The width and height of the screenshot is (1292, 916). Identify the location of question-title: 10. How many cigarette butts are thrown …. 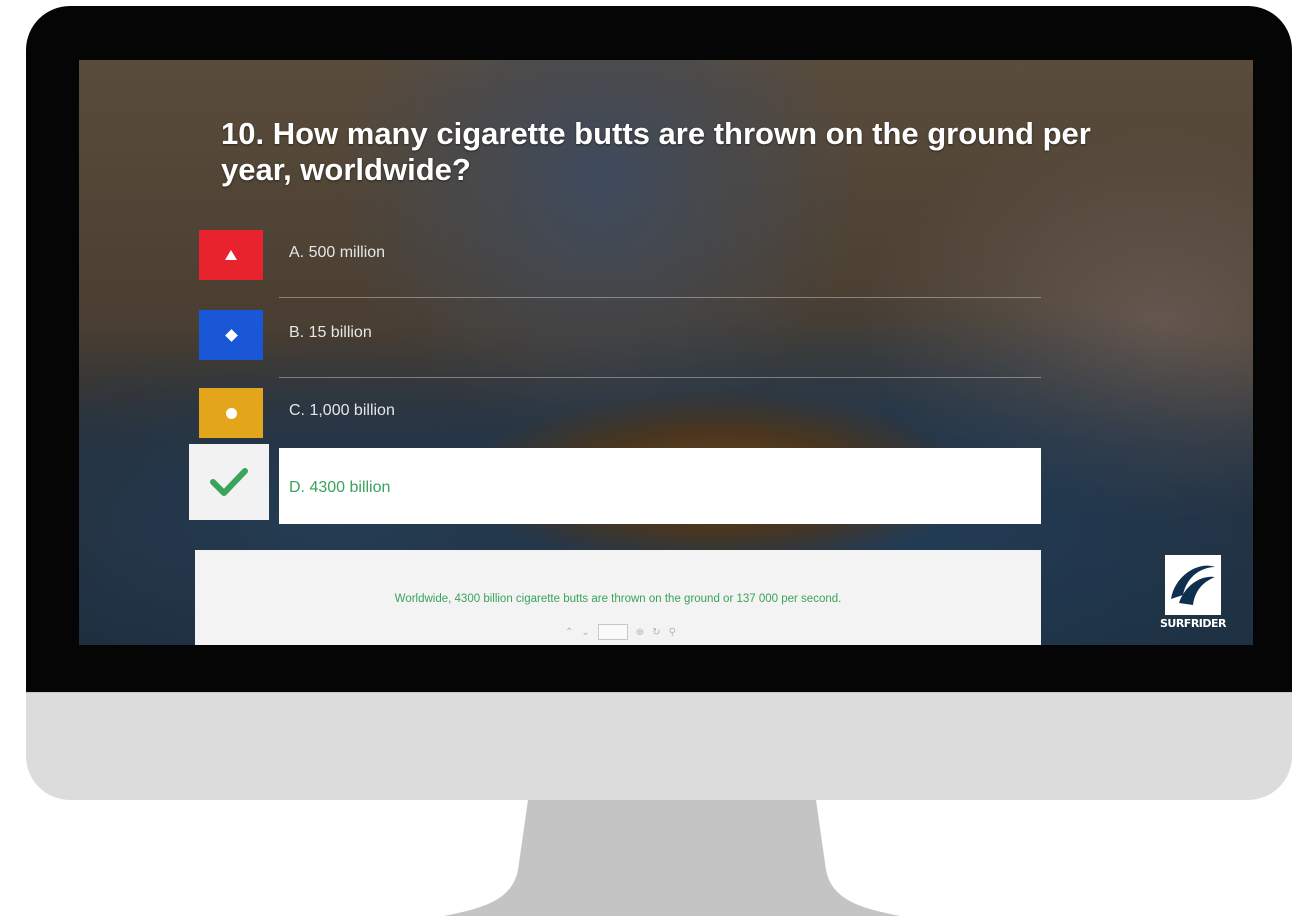
(656, 151).